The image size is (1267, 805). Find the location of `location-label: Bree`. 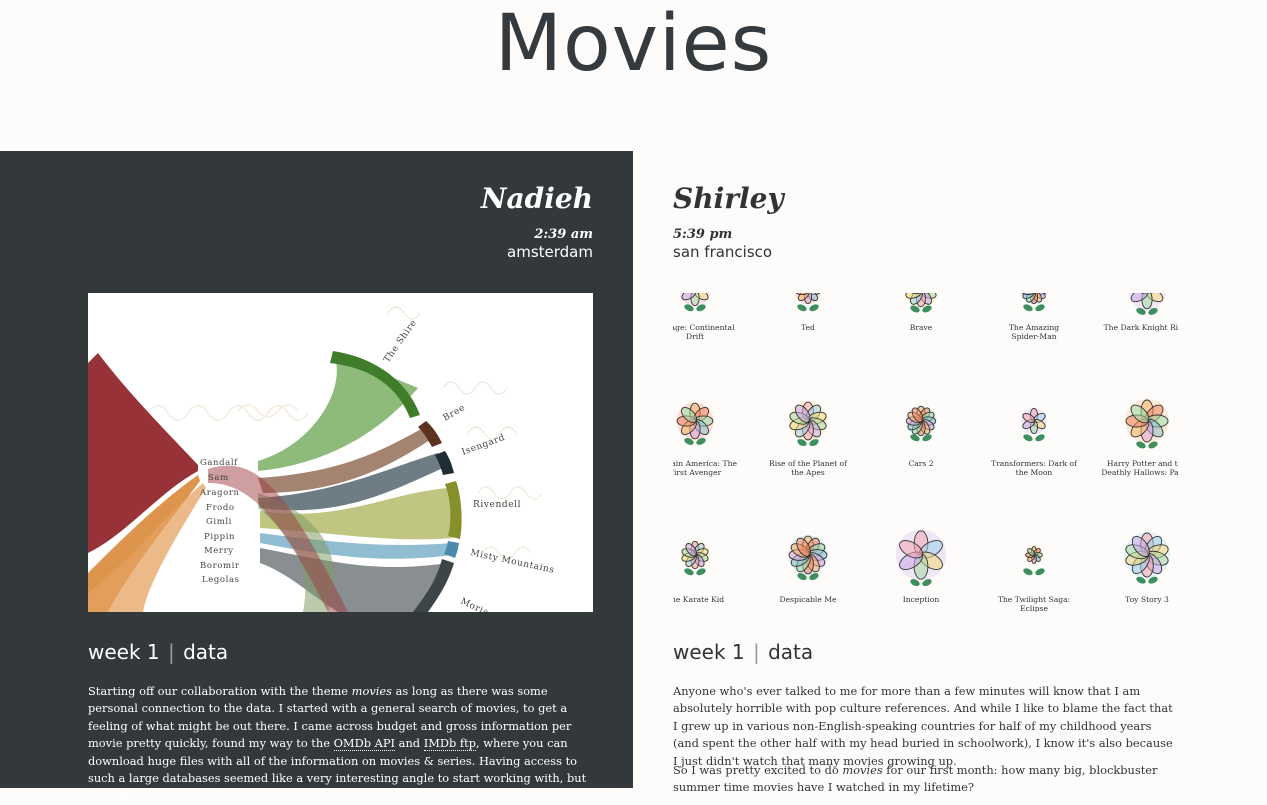

location-label: Bree is located at coordinates (455, 413).